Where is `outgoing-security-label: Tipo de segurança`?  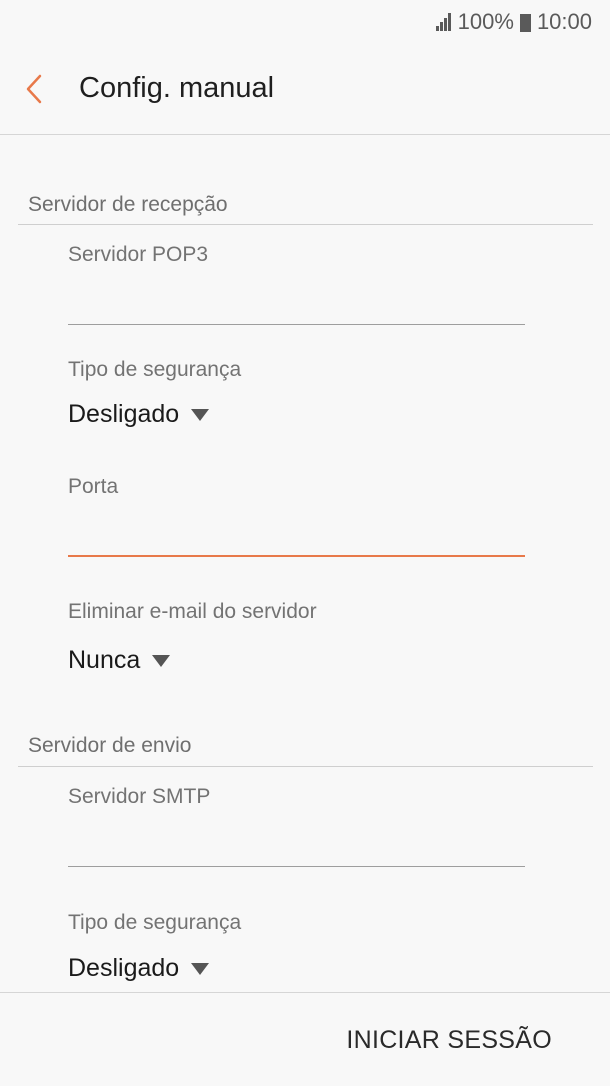
outgoing-security-label: Tipo de segurança is located at coordinates (155, 922).